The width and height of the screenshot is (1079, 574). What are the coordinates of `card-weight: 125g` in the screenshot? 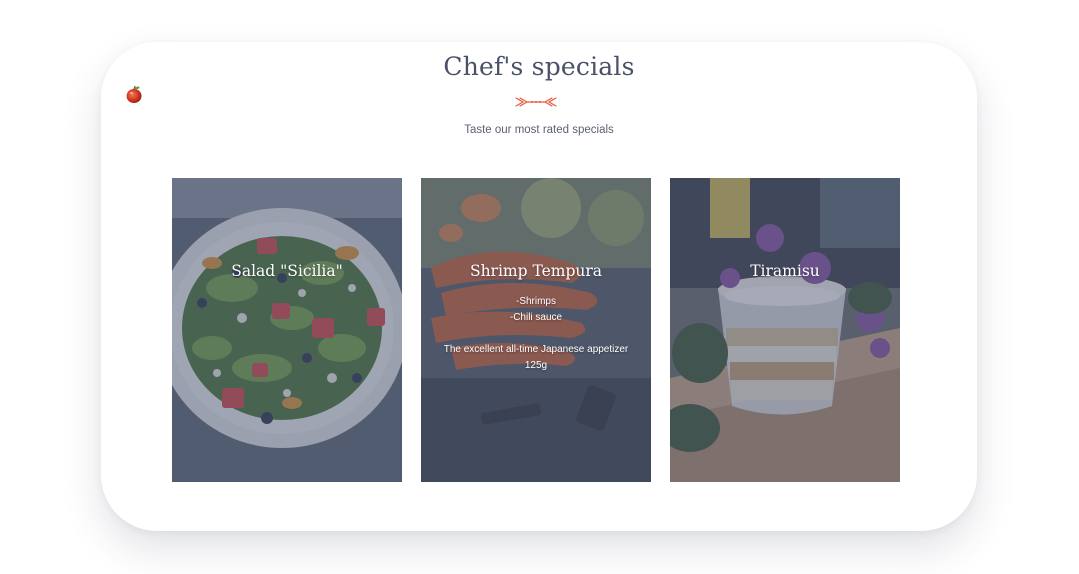 It's located at (536, 365).